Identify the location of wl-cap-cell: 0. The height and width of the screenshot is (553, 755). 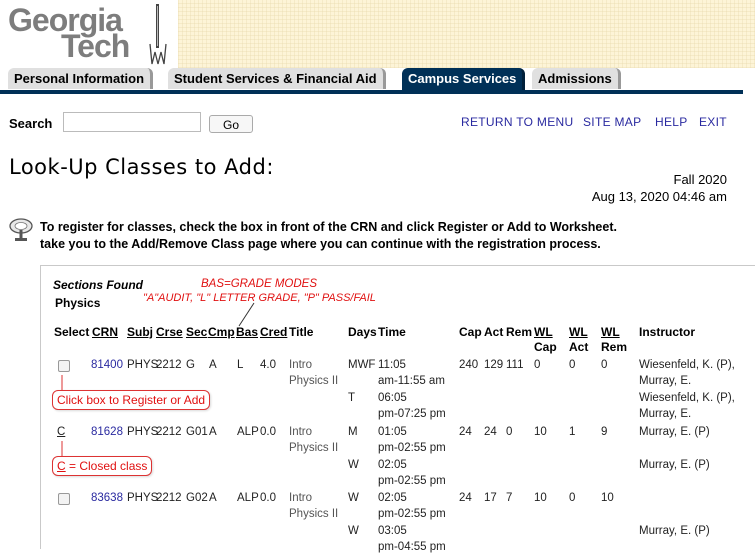
(537, 365).